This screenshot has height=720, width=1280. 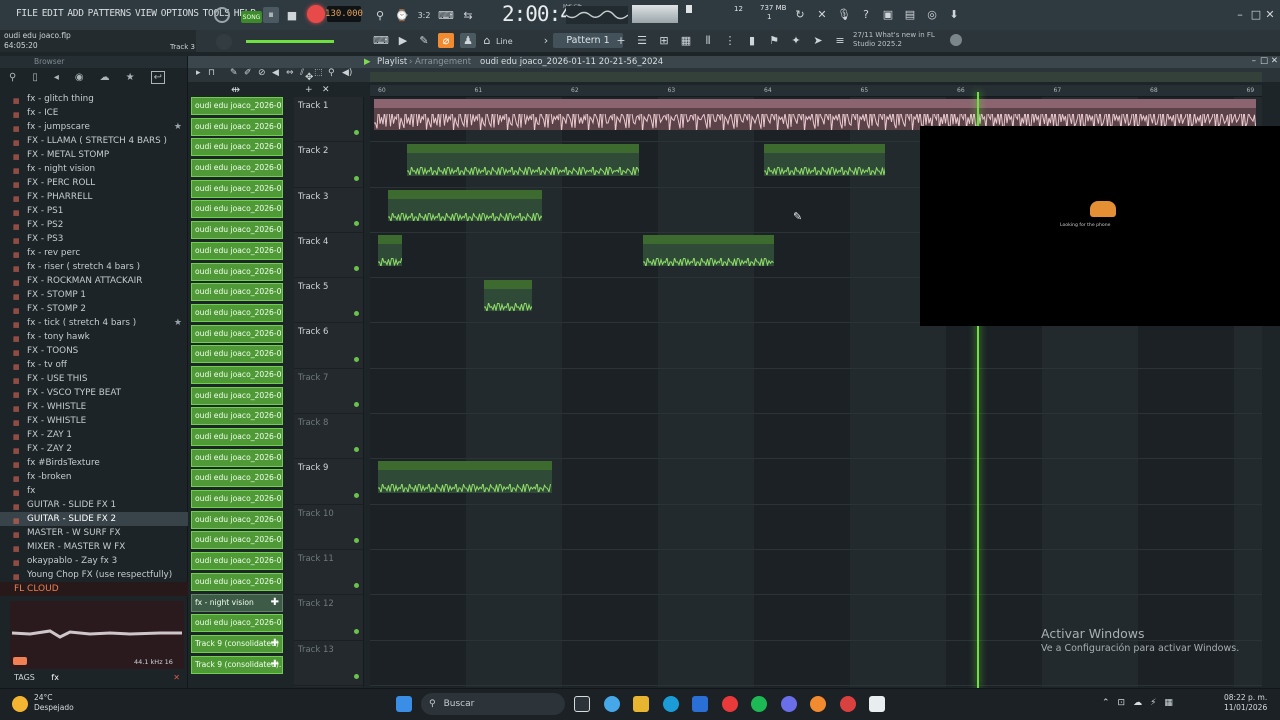 I want to click on cloud-icon: ☁, so click(x=105, y=77).